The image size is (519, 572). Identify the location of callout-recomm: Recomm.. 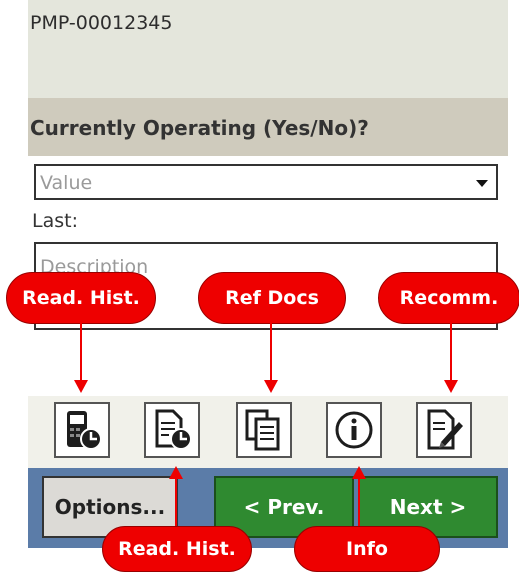
(448, 298).